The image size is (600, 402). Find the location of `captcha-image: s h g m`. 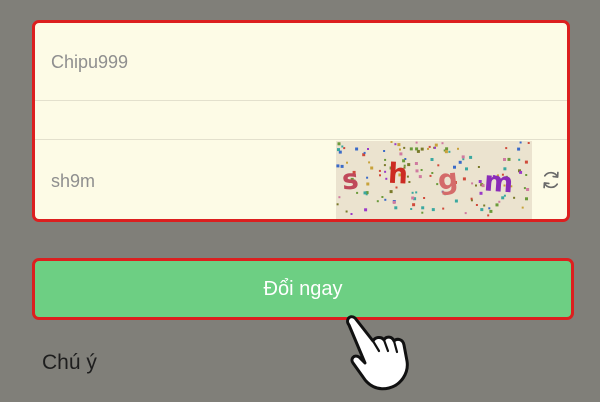

captcha-image: s h g m is located at coordinates (434, 180).